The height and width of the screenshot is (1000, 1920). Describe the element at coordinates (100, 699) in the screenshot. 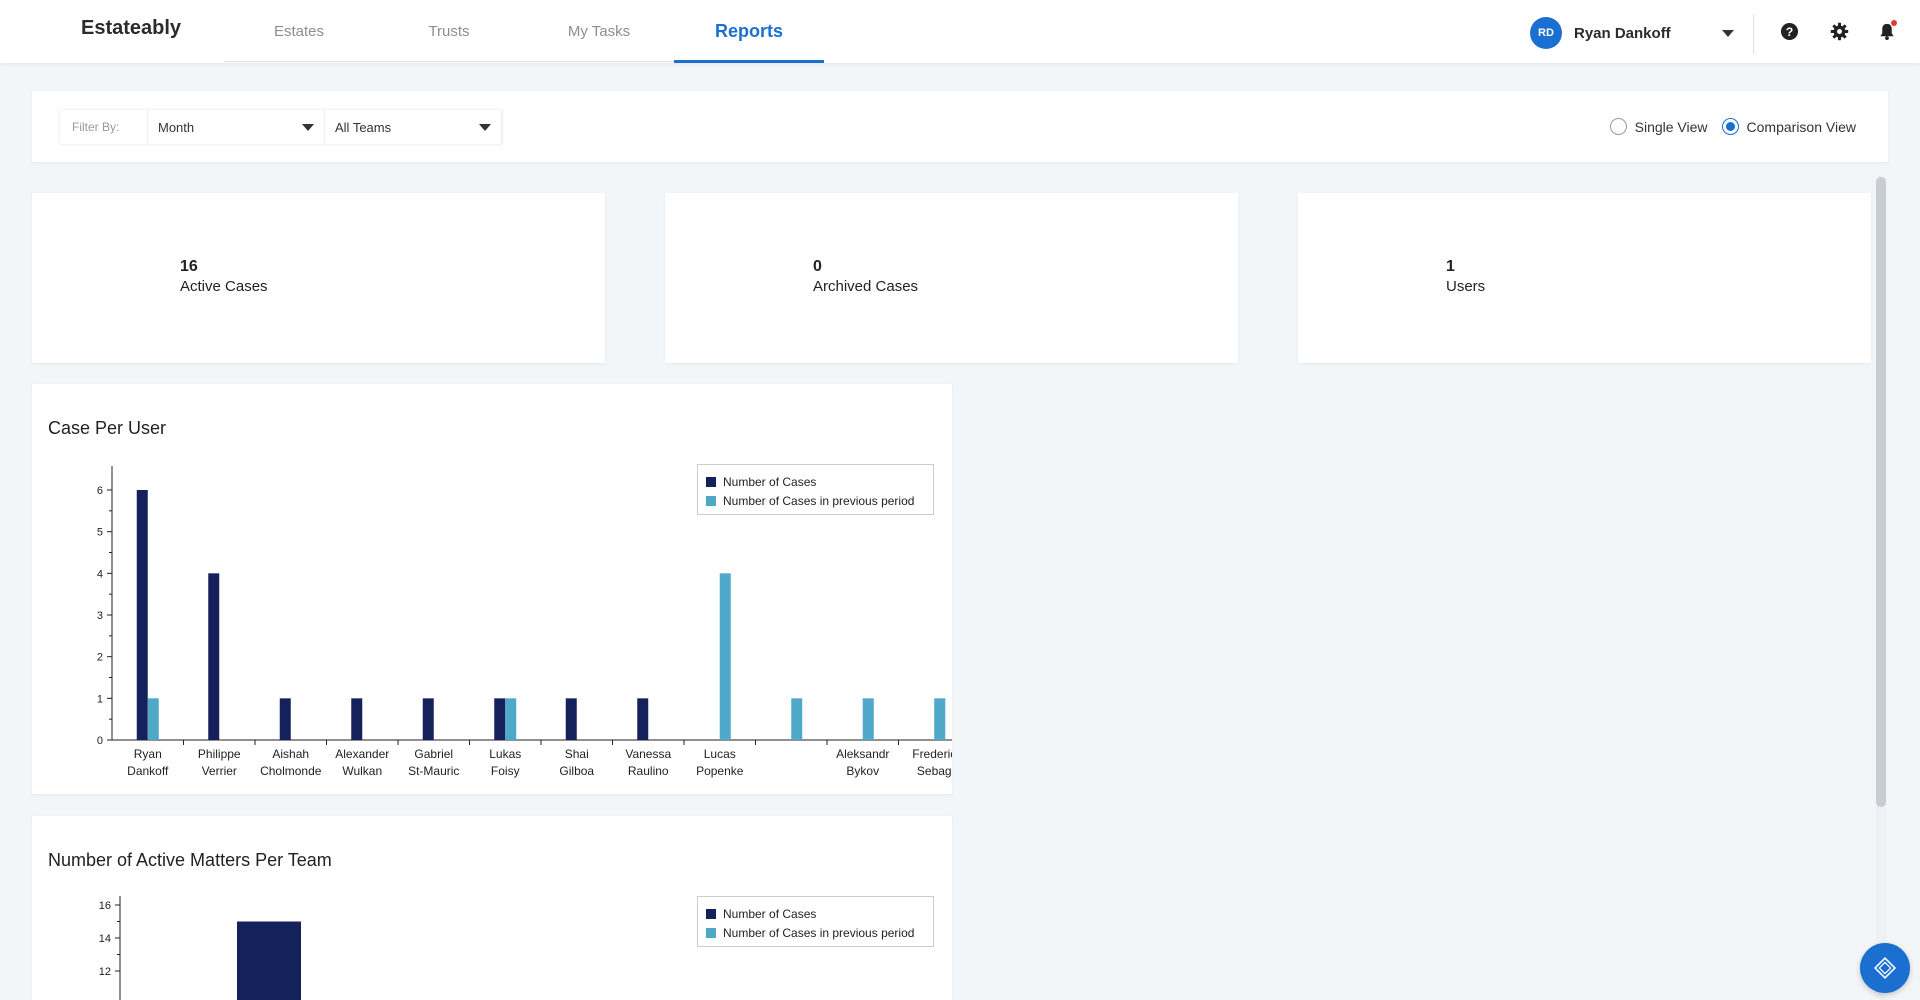

I see `y-tick-label: 1` at that location.